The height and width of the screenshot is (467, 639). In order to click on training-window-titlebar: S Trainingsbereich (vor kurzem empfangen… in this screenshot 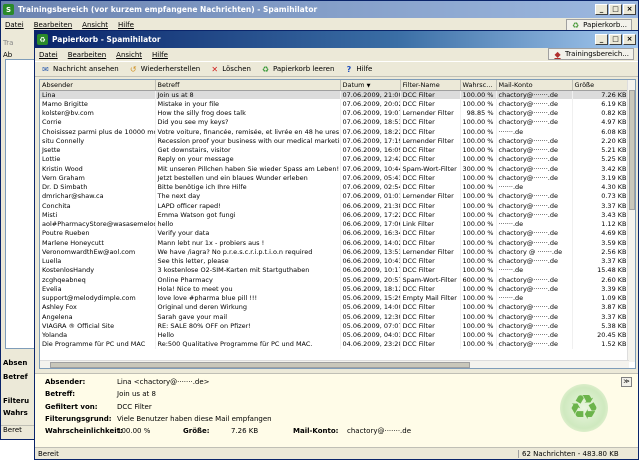, I will do `click(319, 9)`.